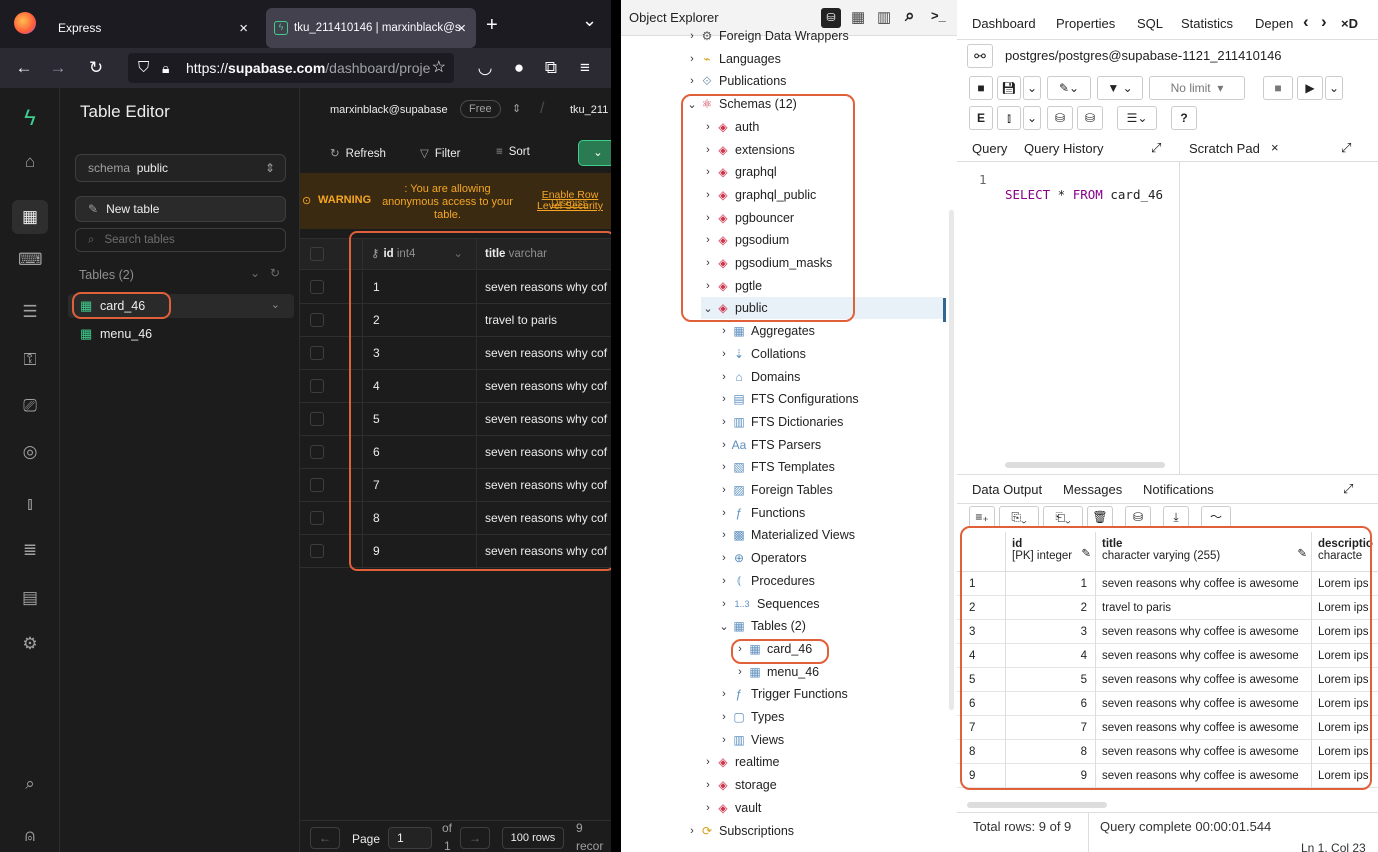 Image resolution: width=1378 pixels, height=852 pixels. I want to click on column-header-id: ⚷ id int4 ⌄, so click(418, 254).